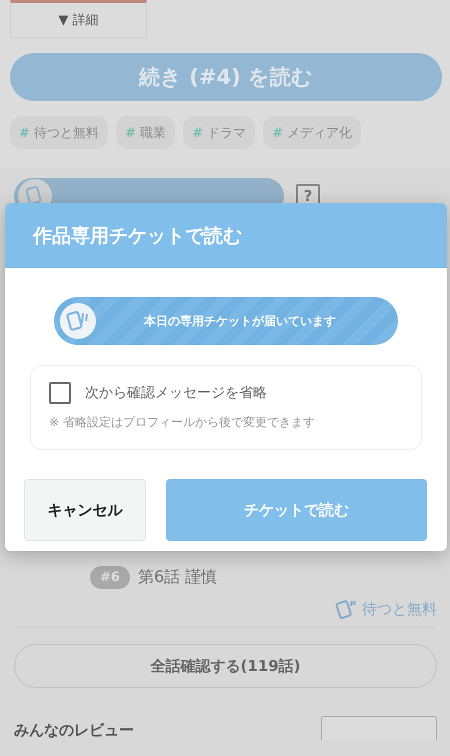 Image resolution: width=450 pixels, height=756 pixels. Describe the element at coordinates (225, 666) in the screenshot. I see `all-episodes-button: 全話確認する(119話)` at that location.